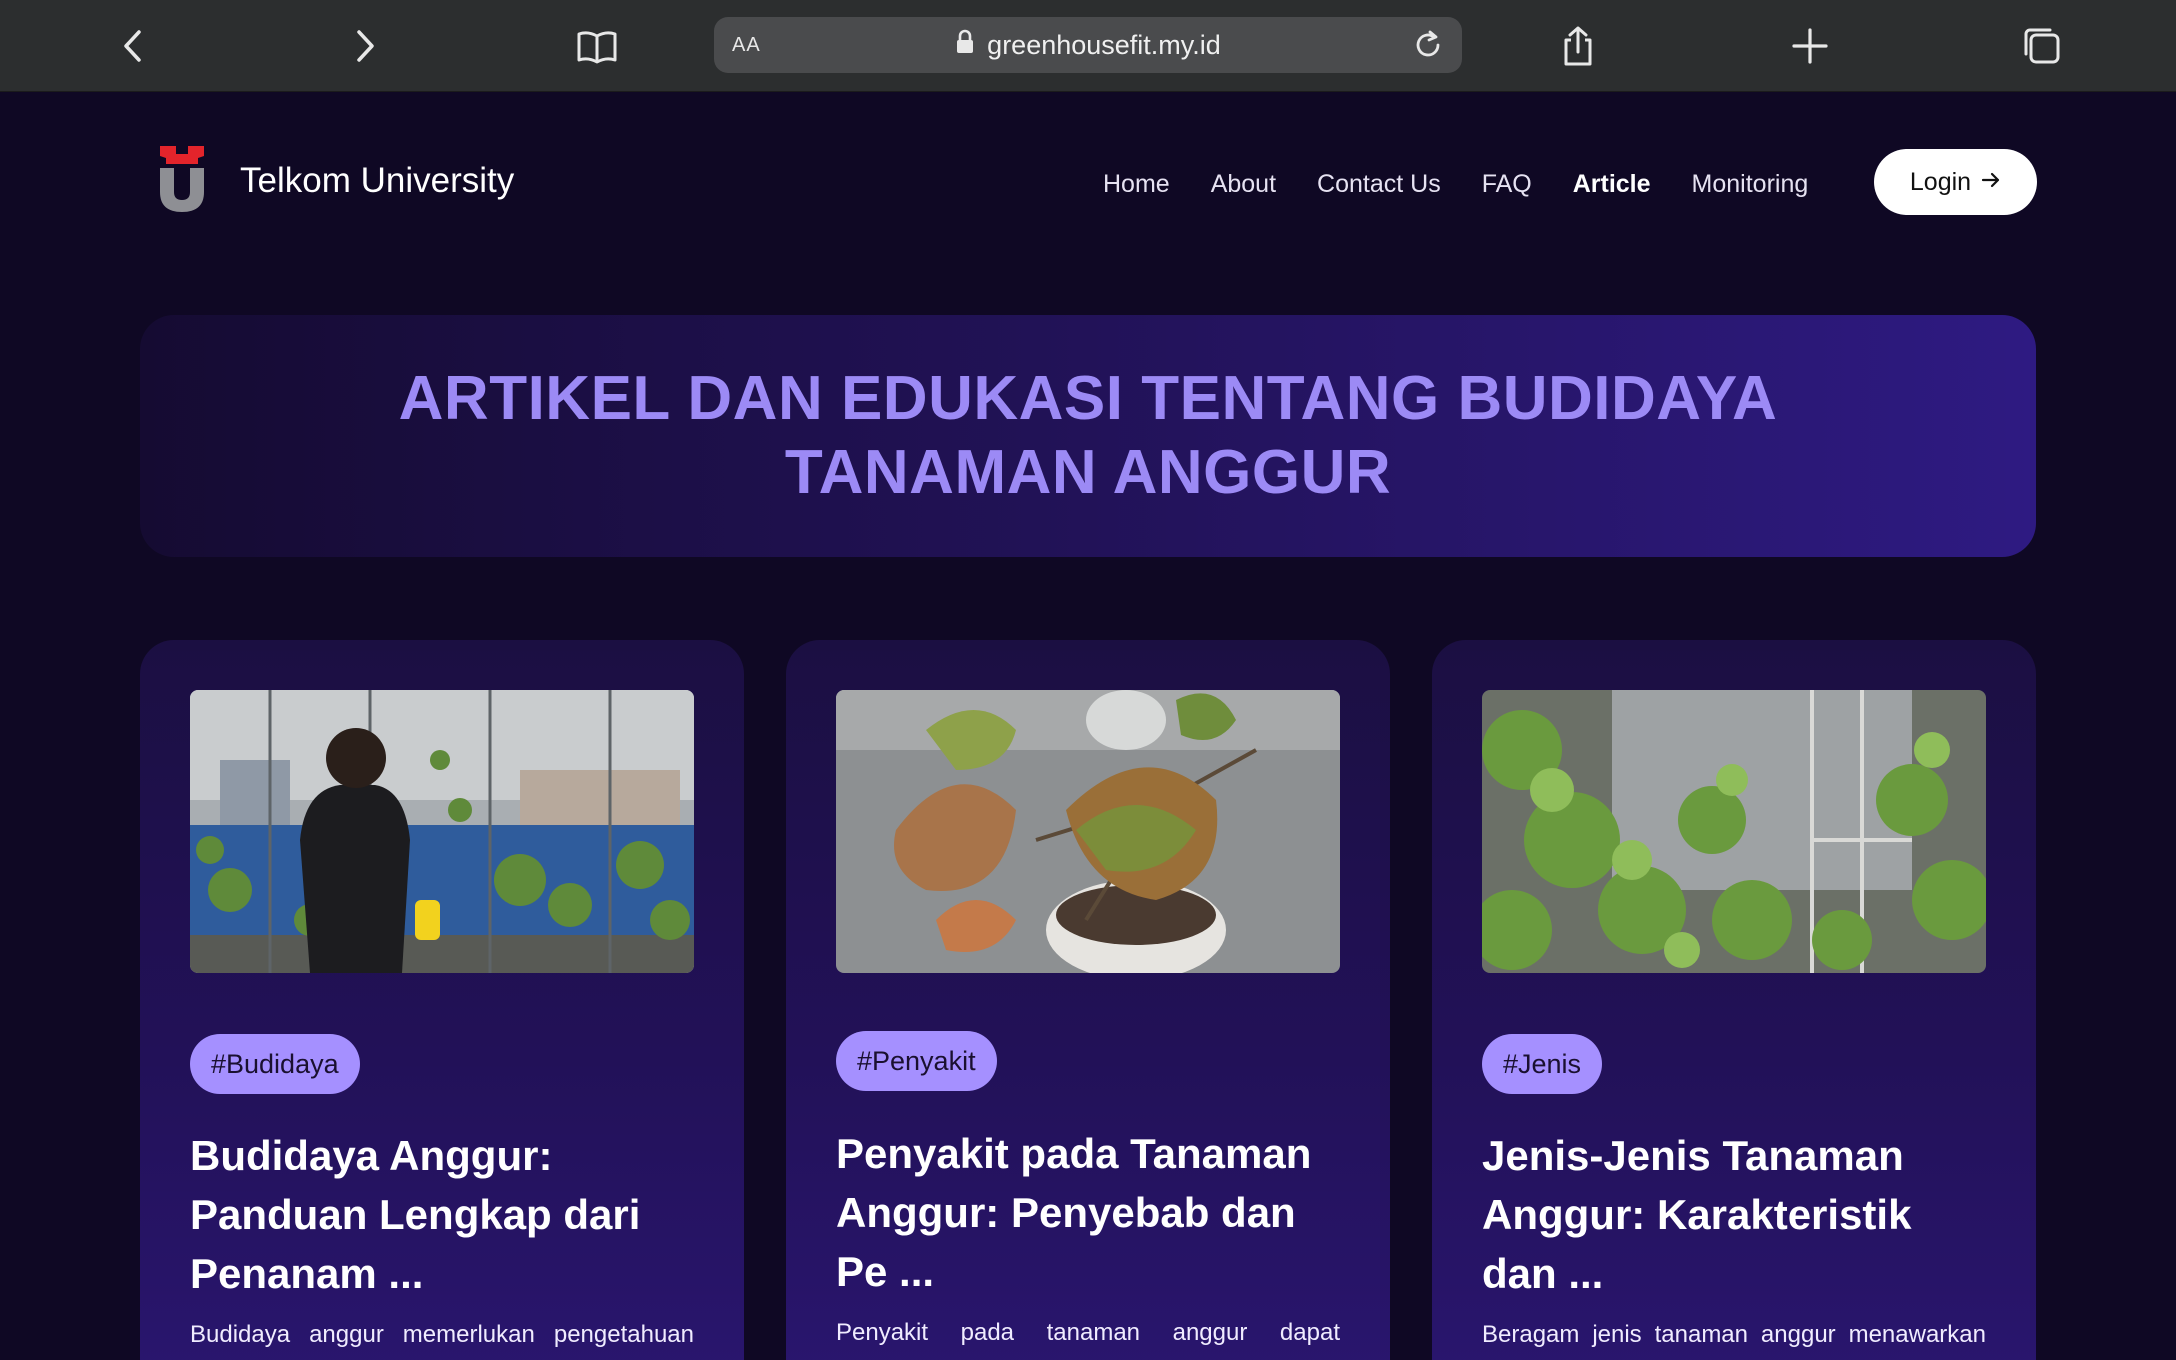 The height and width of the screenshot is (1360, 2176). Describe the element at coordinates (1379, 184) in the screenshot. I see `nav-contact-us: Contact Us` at that location.